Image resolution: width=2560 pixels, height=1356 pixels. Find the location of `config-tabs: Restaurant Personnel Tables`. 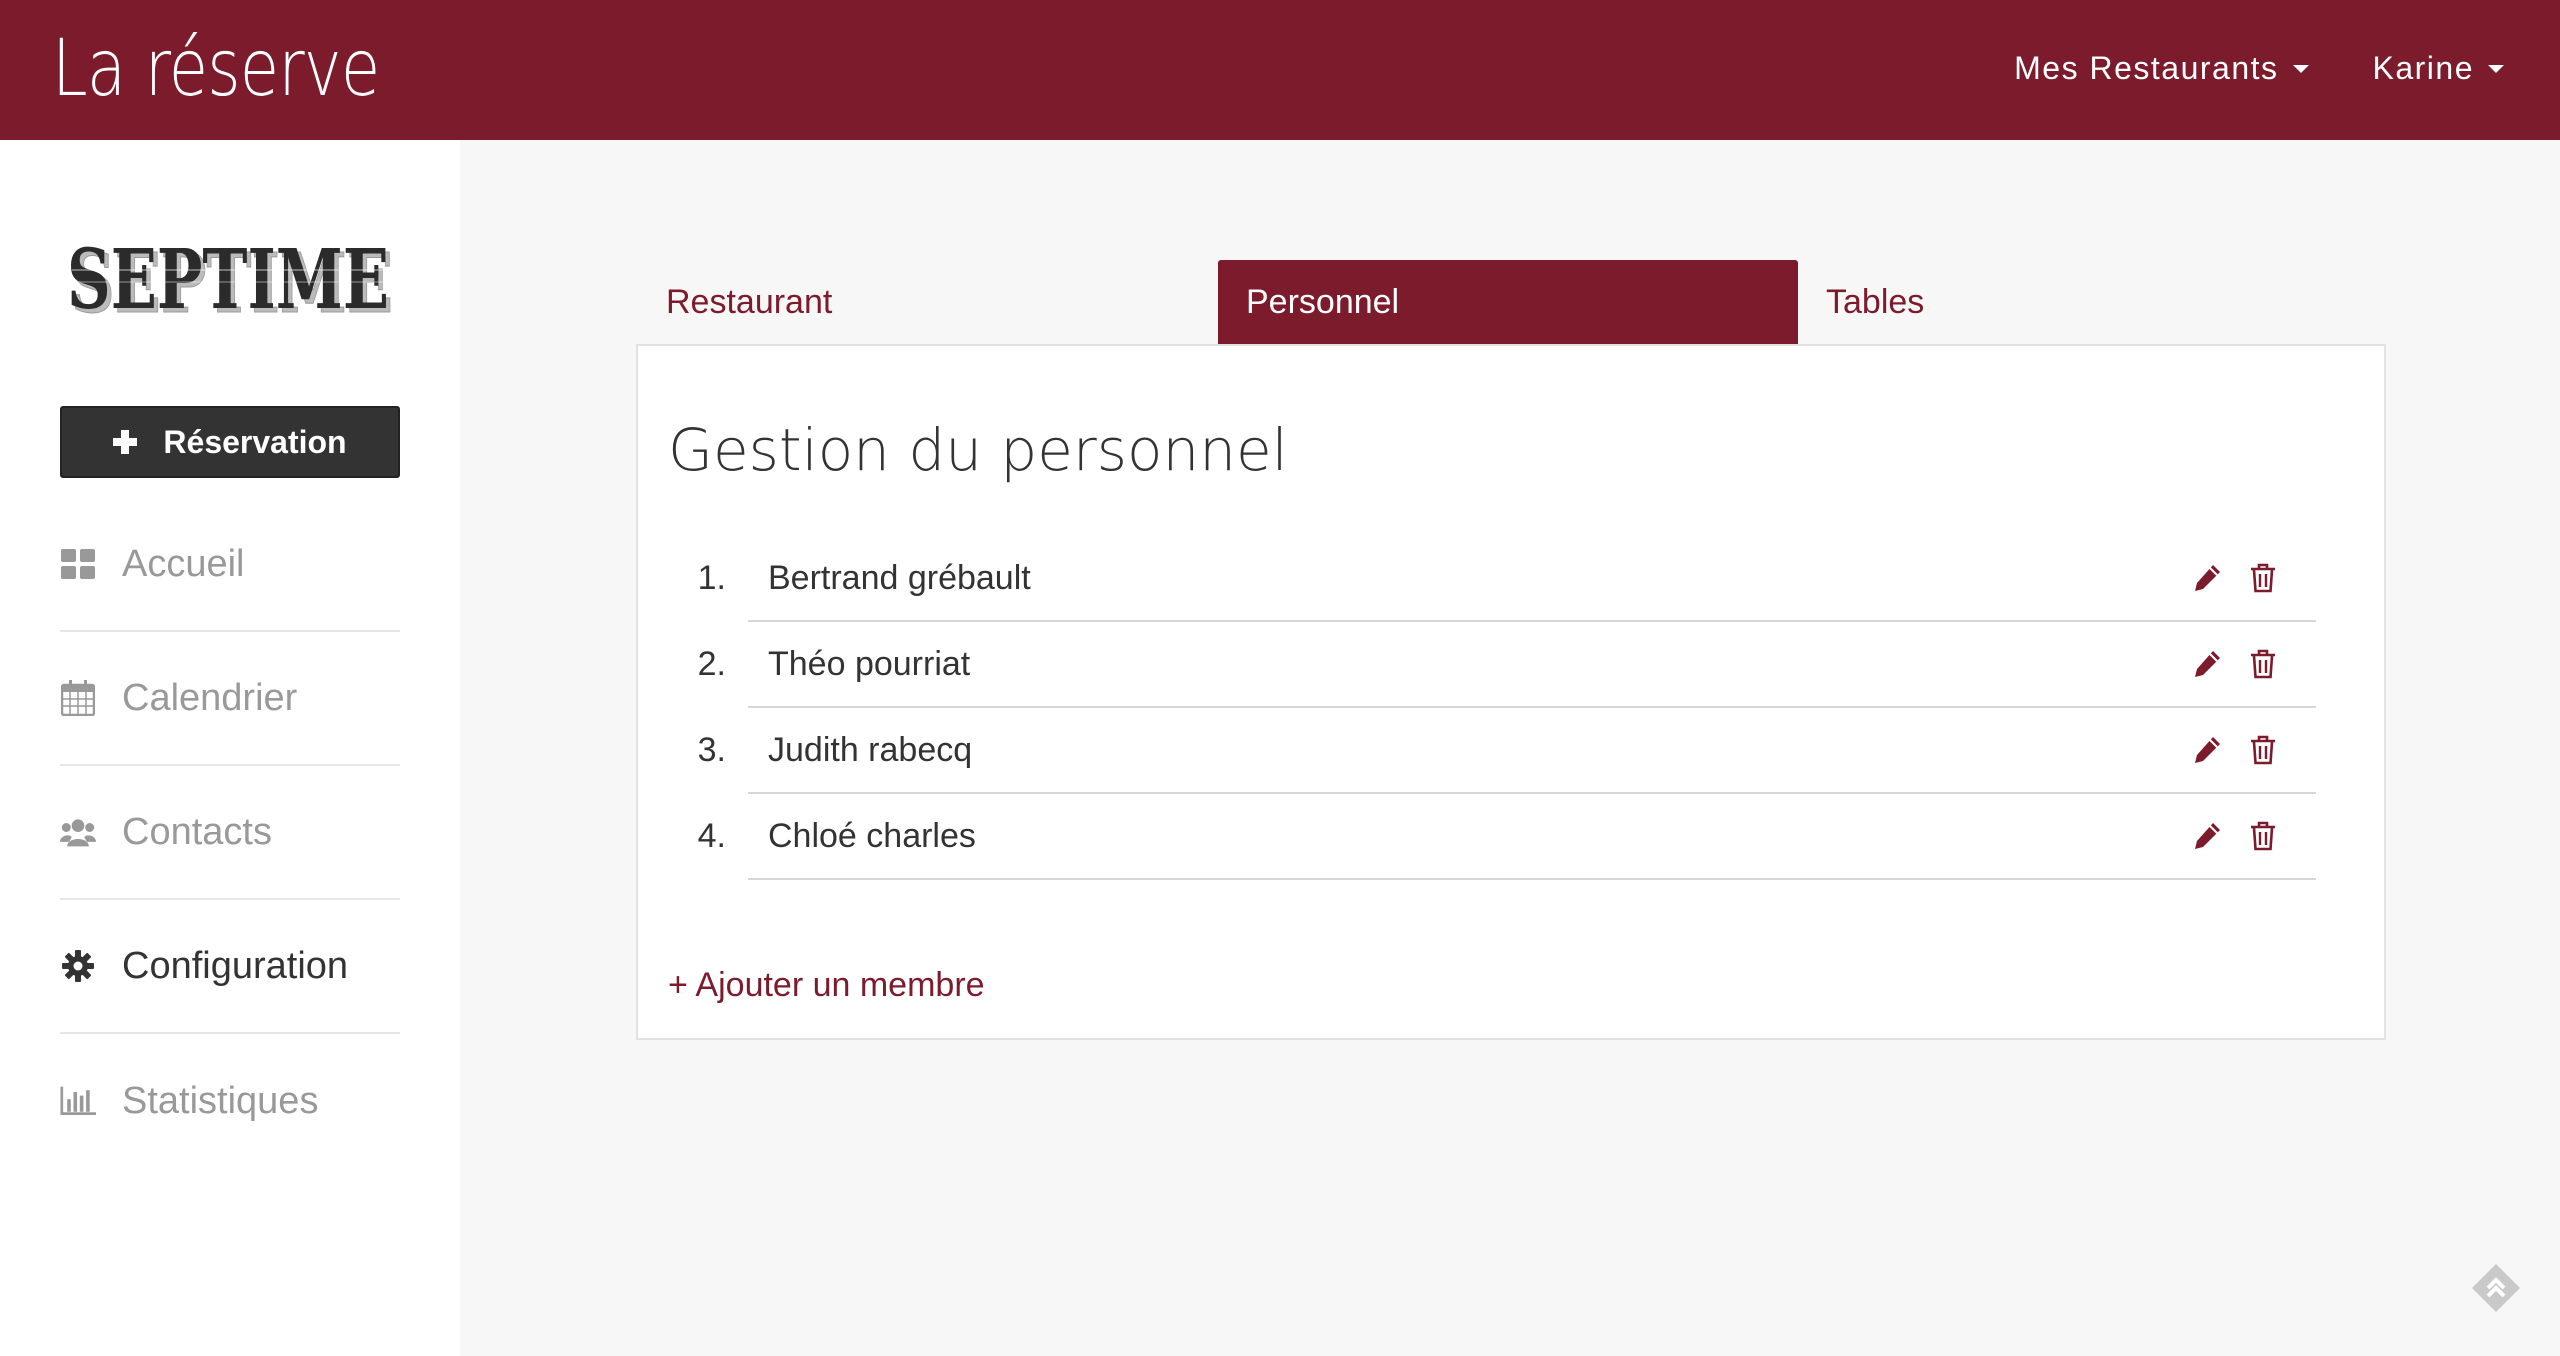

config-tabs: Restaurant Personnel Tables is located at coordinates (1512, 302).